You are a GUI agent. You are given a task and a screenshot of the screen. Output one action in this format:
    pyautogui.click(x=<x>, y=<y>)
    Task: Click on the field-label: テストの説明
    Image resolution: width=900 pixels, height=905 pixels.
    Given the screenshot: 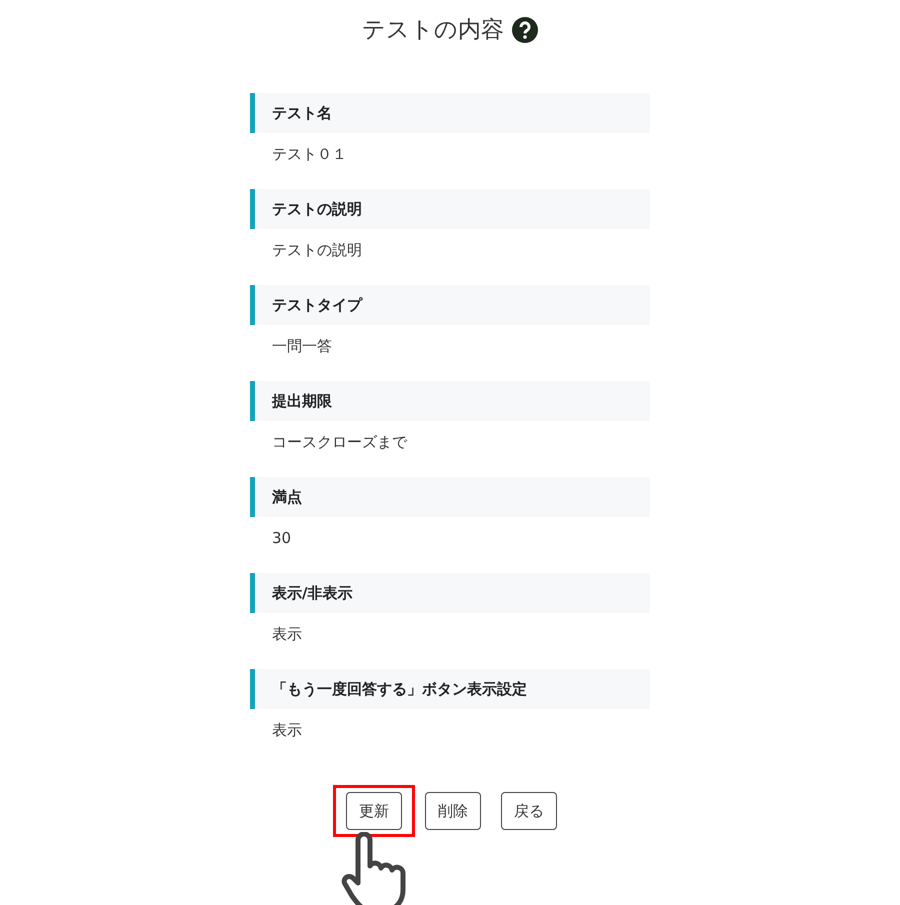 What is the action you would take?
    pyautogui.click(x=450, y=209)
    